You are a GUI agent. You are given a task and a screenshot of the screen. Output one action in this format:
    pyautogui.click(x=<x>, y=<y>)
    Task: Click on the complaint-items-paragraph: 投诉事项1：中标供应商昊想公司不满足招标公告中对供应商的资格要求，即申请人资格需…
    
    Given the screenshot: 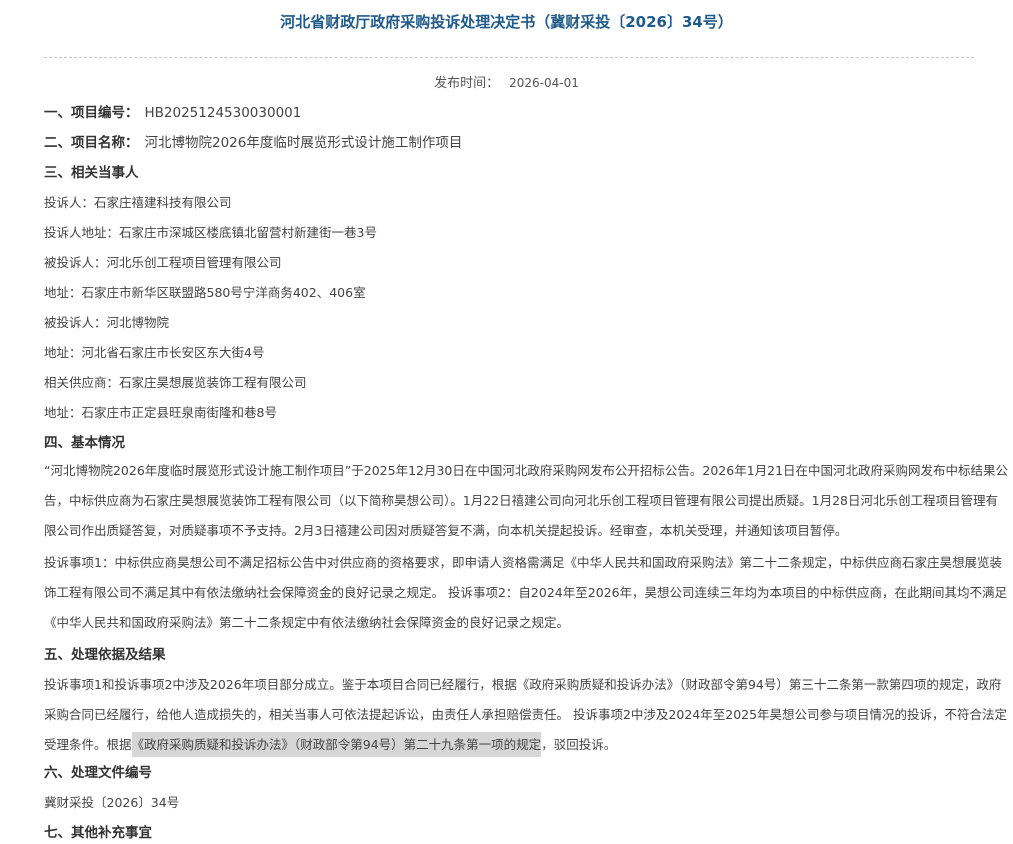 What is the action you would take?
    pyautogui.click(x=526, y=593)
    